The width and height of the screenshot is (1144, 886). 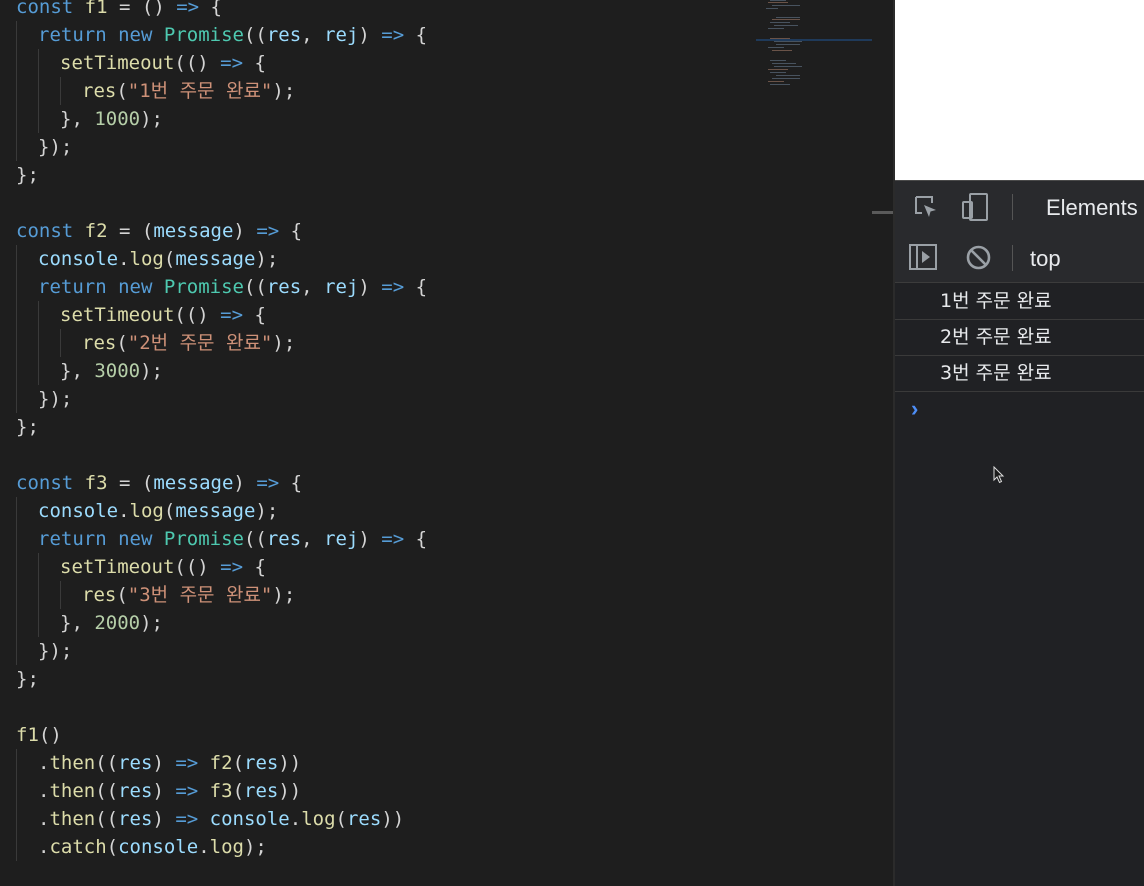 I want to click on context-selector: top, so click(x=1045, y=259).